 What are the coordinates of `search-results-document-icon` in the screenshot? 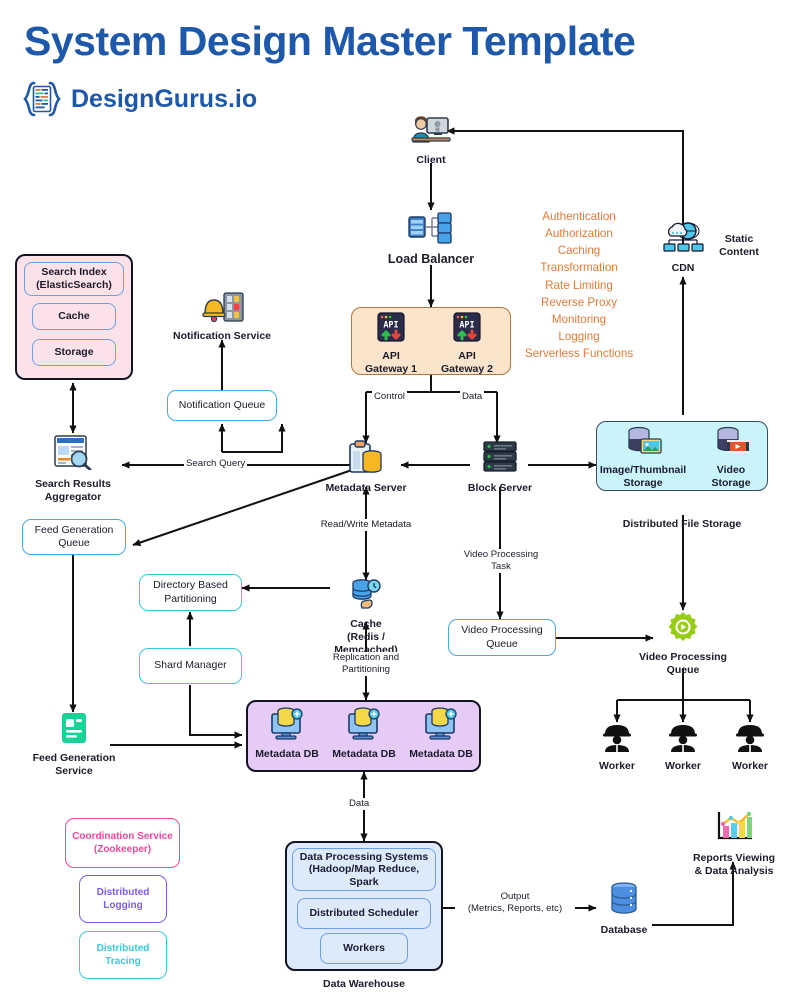 It's located at (73, 454).